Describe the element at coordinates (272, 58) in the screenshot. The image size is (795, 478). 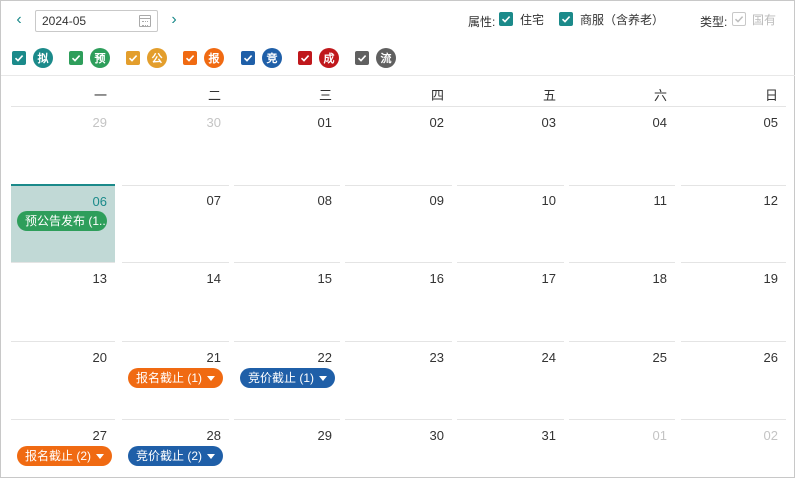
I see `legend-badge: 竞` at that location.